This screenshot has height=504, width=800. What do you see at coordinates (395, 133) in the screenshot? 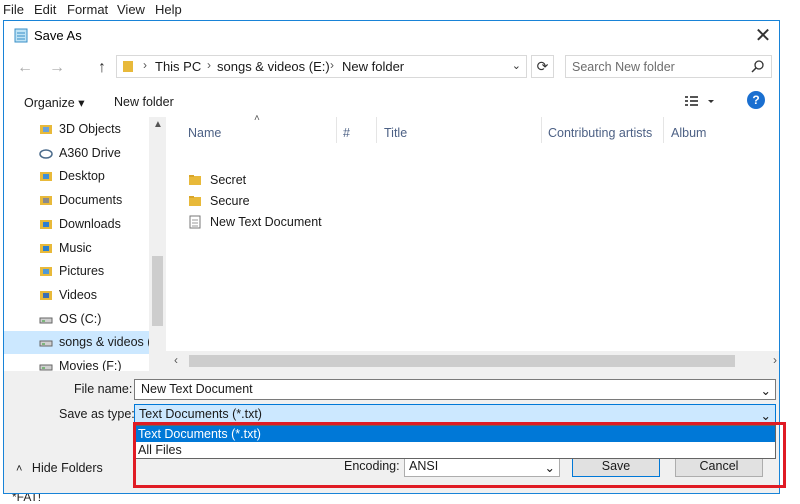
I see `column-title: Title` at bounding box center [395, 133].